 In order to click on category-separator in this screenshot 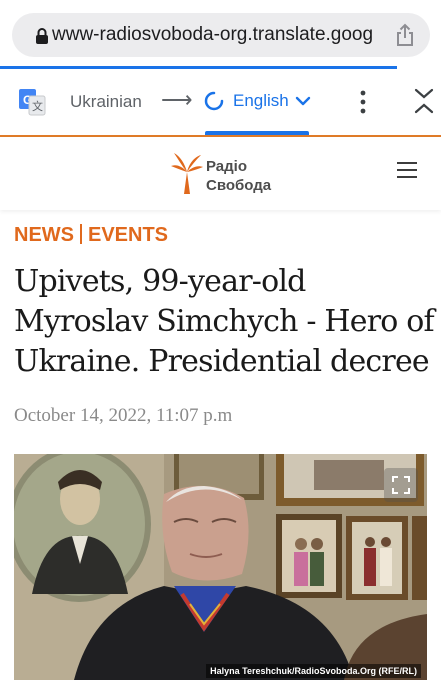, I will do `click(81, 234)`.